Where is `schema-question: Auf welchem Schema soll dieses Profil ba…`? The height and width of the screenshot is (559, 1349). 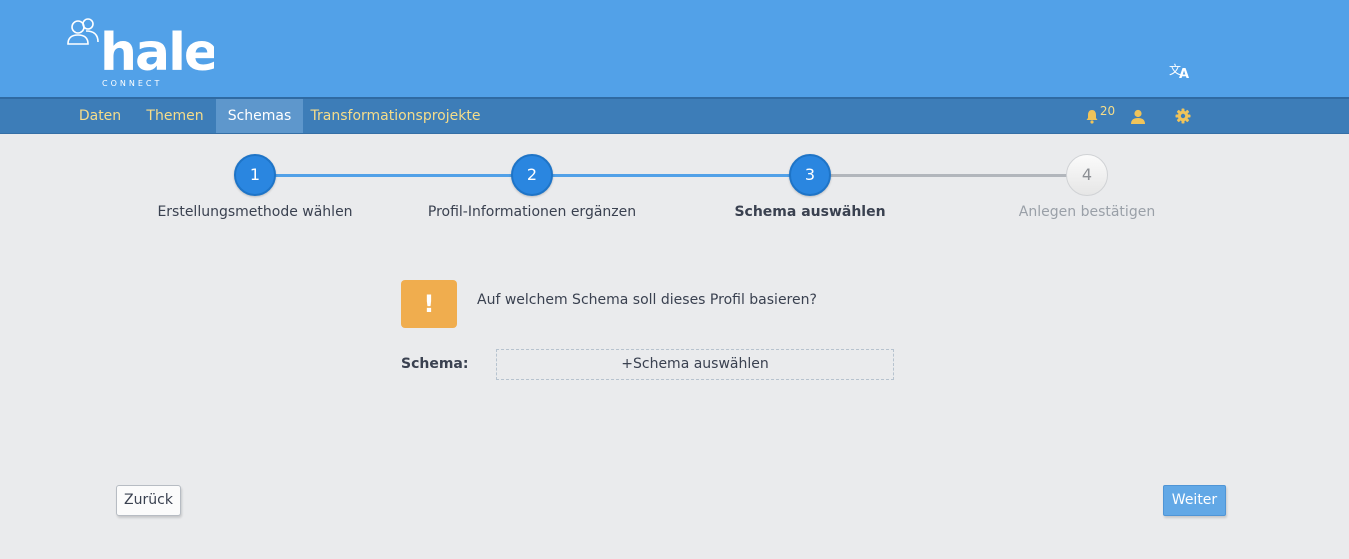 schema-question: Auf welchem Schema soll dieses Profil ba… is located at coordinates (647, 300).